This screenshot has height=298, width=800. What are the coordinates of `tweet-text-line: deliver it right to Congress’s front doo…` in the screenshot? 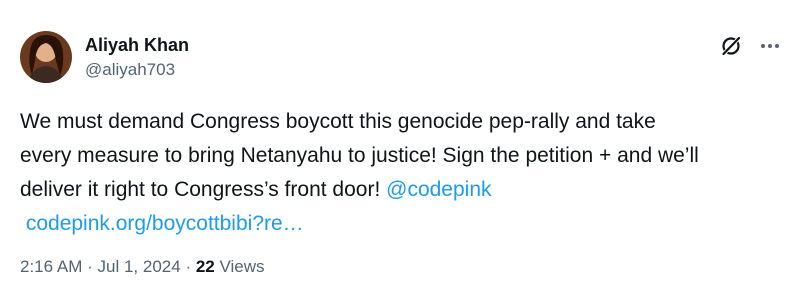 It's located at (405, 190).